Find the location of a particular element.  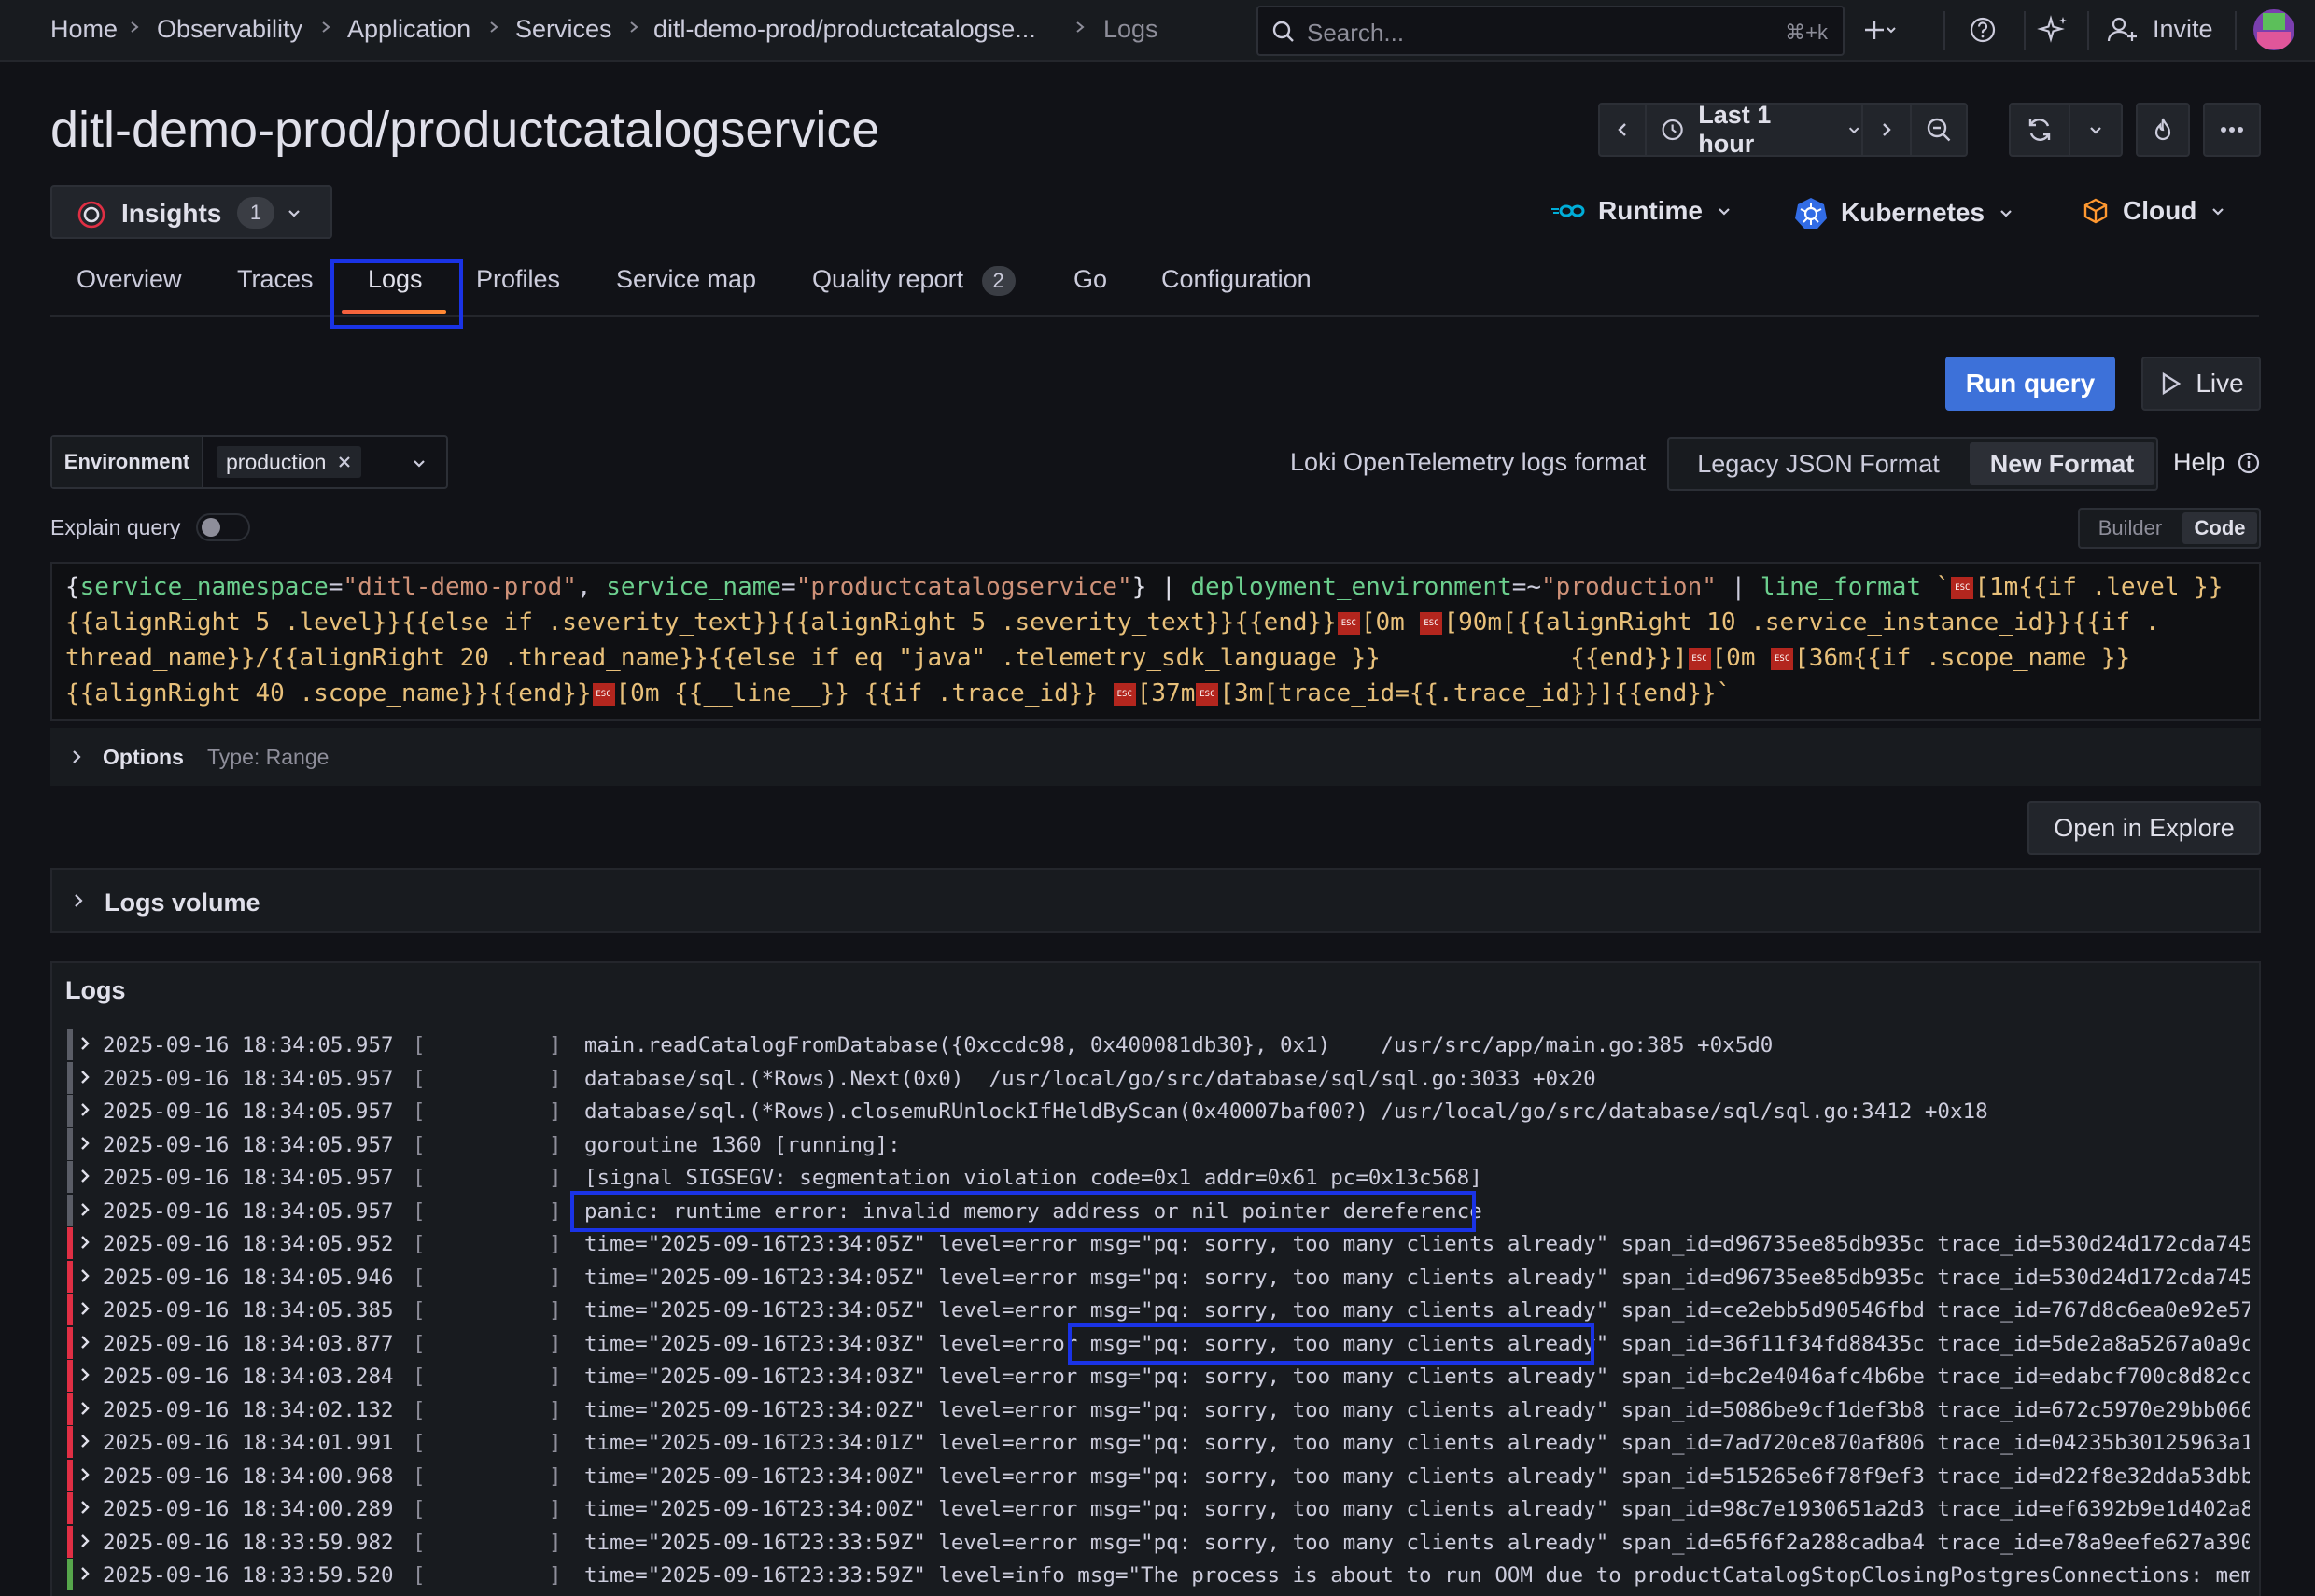

insights-button: Insights 1 is located at coordinates (191, 212).